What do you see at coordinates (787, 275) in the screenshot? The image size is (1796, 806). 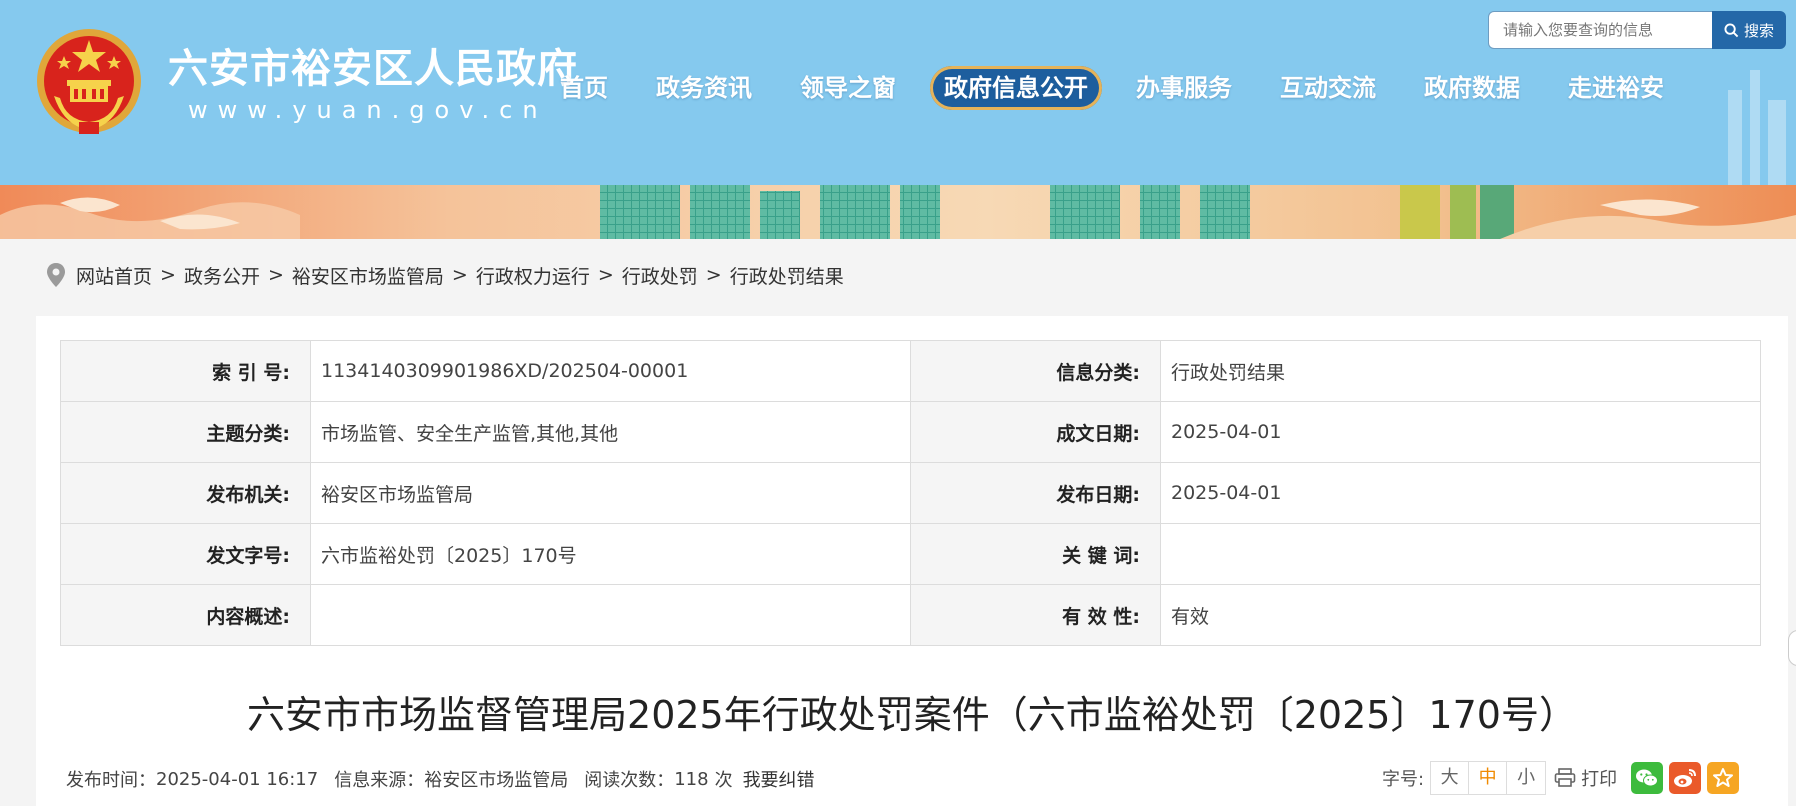 I see `breadcrumb-penalty-result: 行政处罚结果` at bounding box center [787, 275].